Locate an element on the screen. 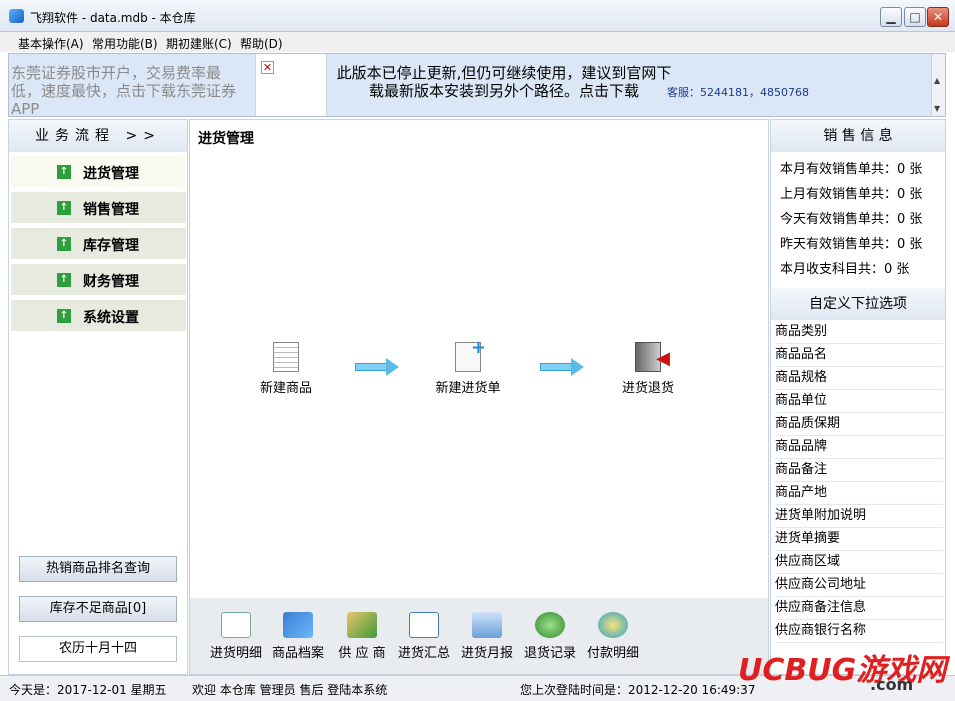 This screenshot has width=955, height=701. close-button: ✕ is located at coordinates (938, 17).